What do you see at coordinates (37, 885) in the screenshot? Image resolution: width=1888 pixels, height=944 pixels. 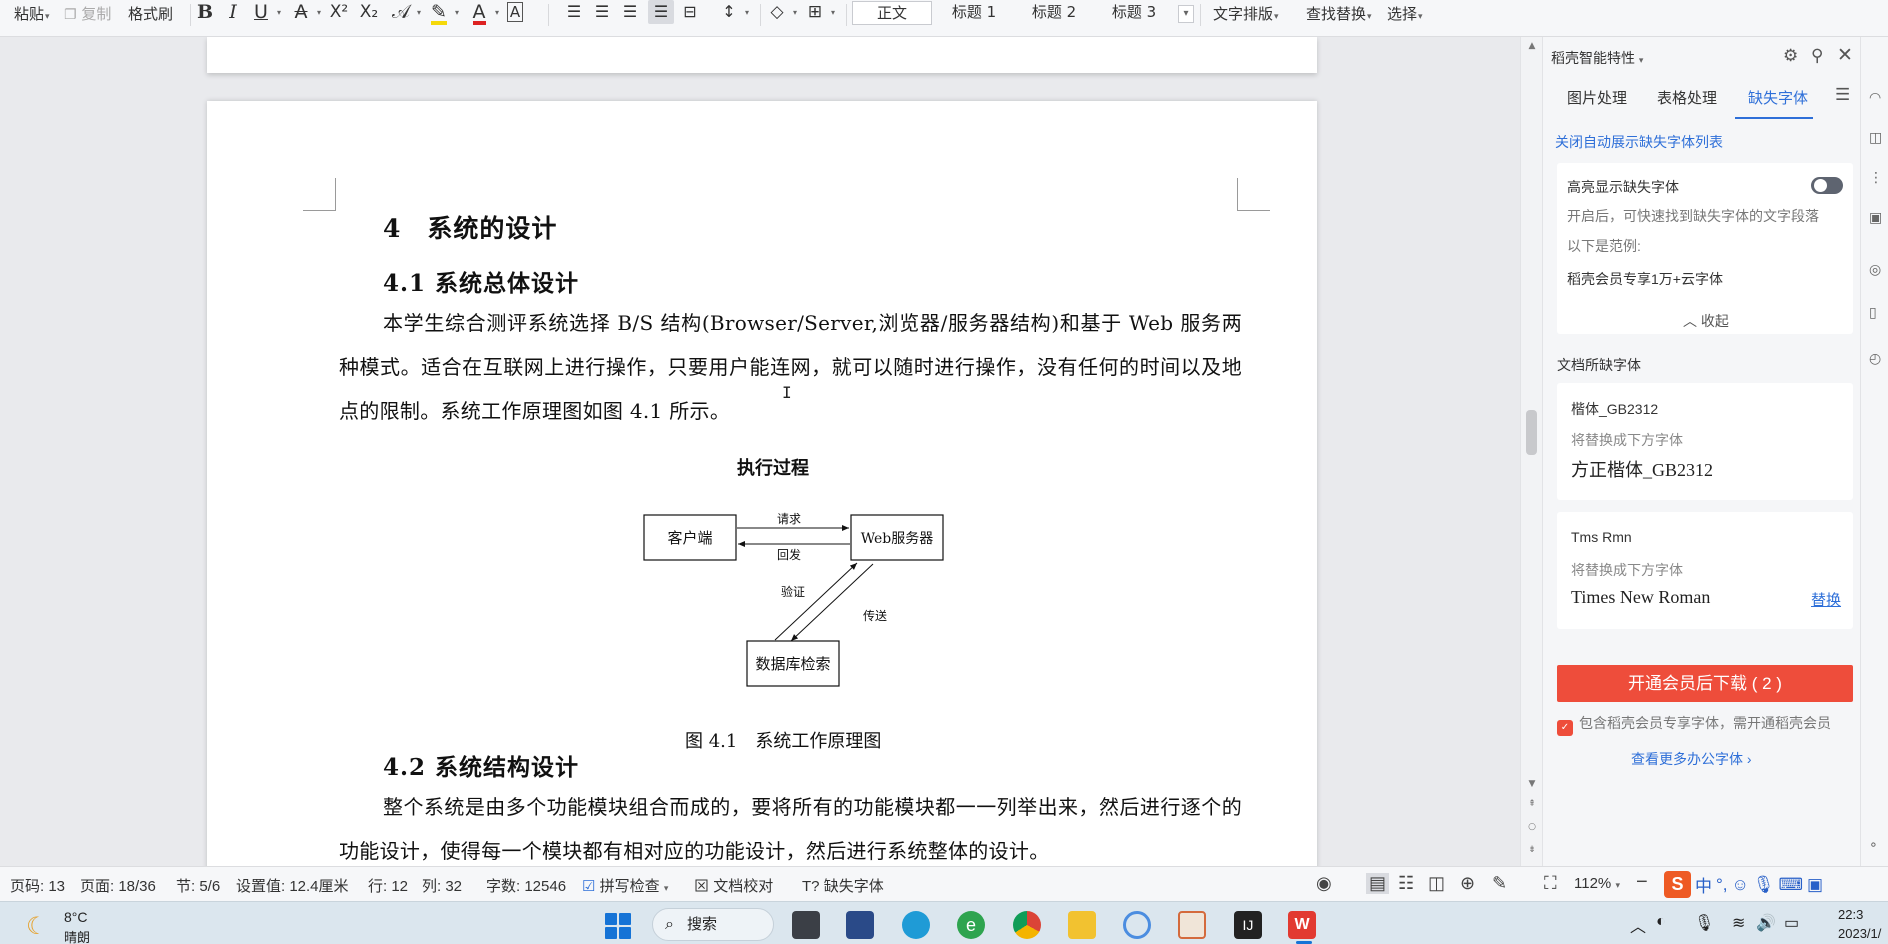 I see `status-page-number: 页码: 13` at bounding box center [37, 885].